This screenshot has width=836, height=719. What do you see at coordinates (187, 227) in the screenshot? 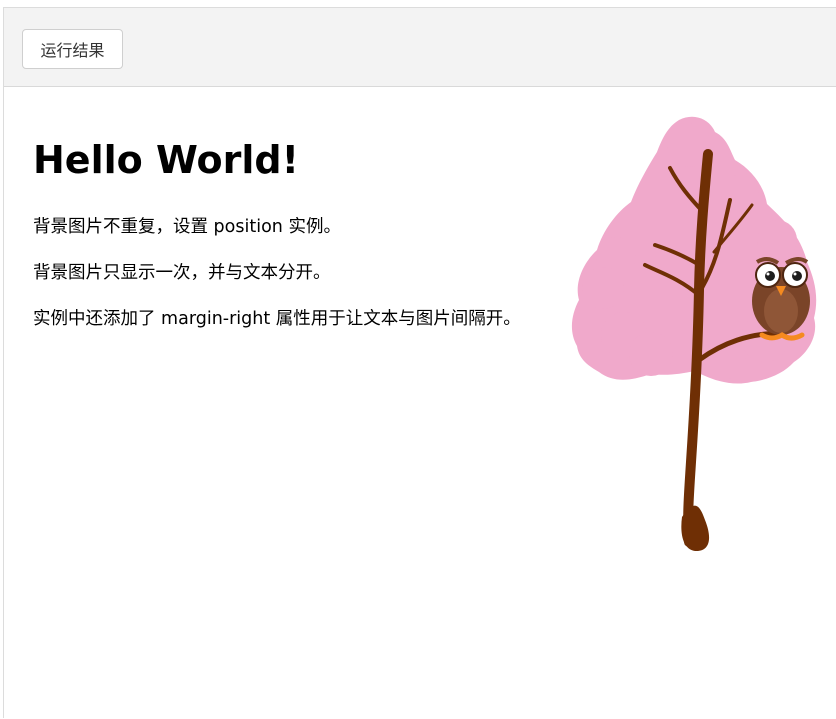
I see `paragraph-1: 背景图片不重复，设置 position 实例。` at bounding box center [187, 227].